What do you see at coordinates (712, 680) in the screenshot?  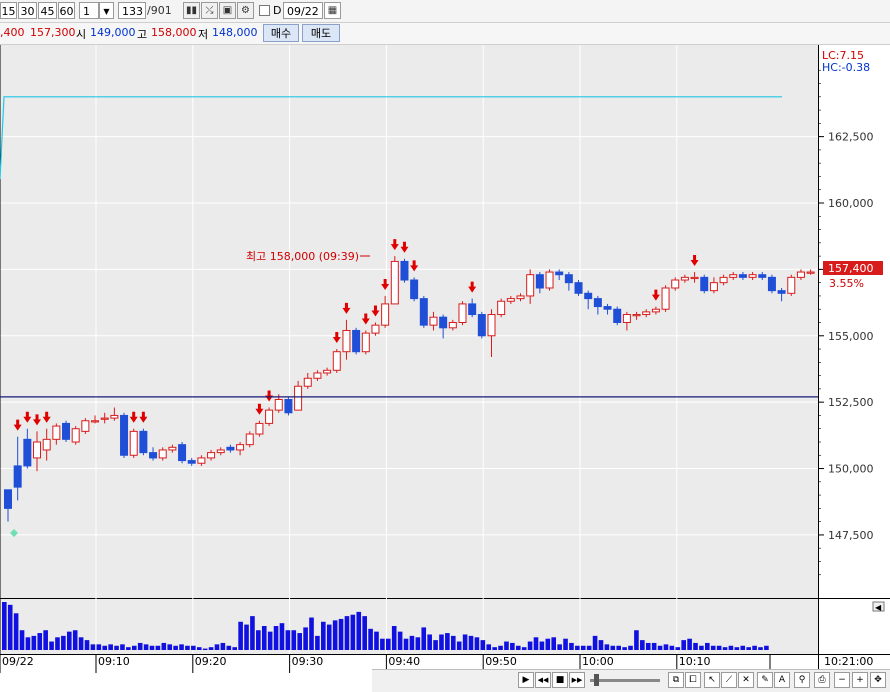 I see `cursor-tool-icon: ↖` at bounding box center [712, 680].